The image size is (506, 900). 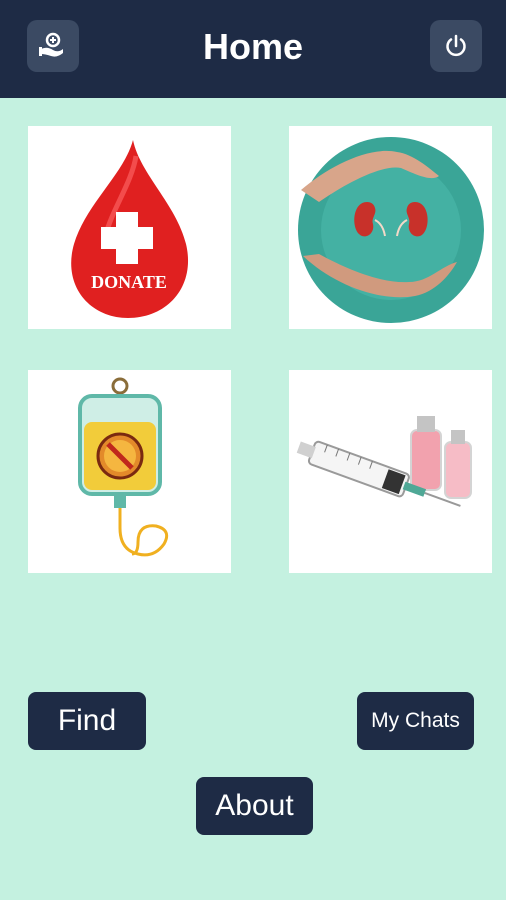 What do you see at coordinates (384, 461) in the screenshot?
I see `syringe-and-vials-icon` at bounding box center [384, 461].